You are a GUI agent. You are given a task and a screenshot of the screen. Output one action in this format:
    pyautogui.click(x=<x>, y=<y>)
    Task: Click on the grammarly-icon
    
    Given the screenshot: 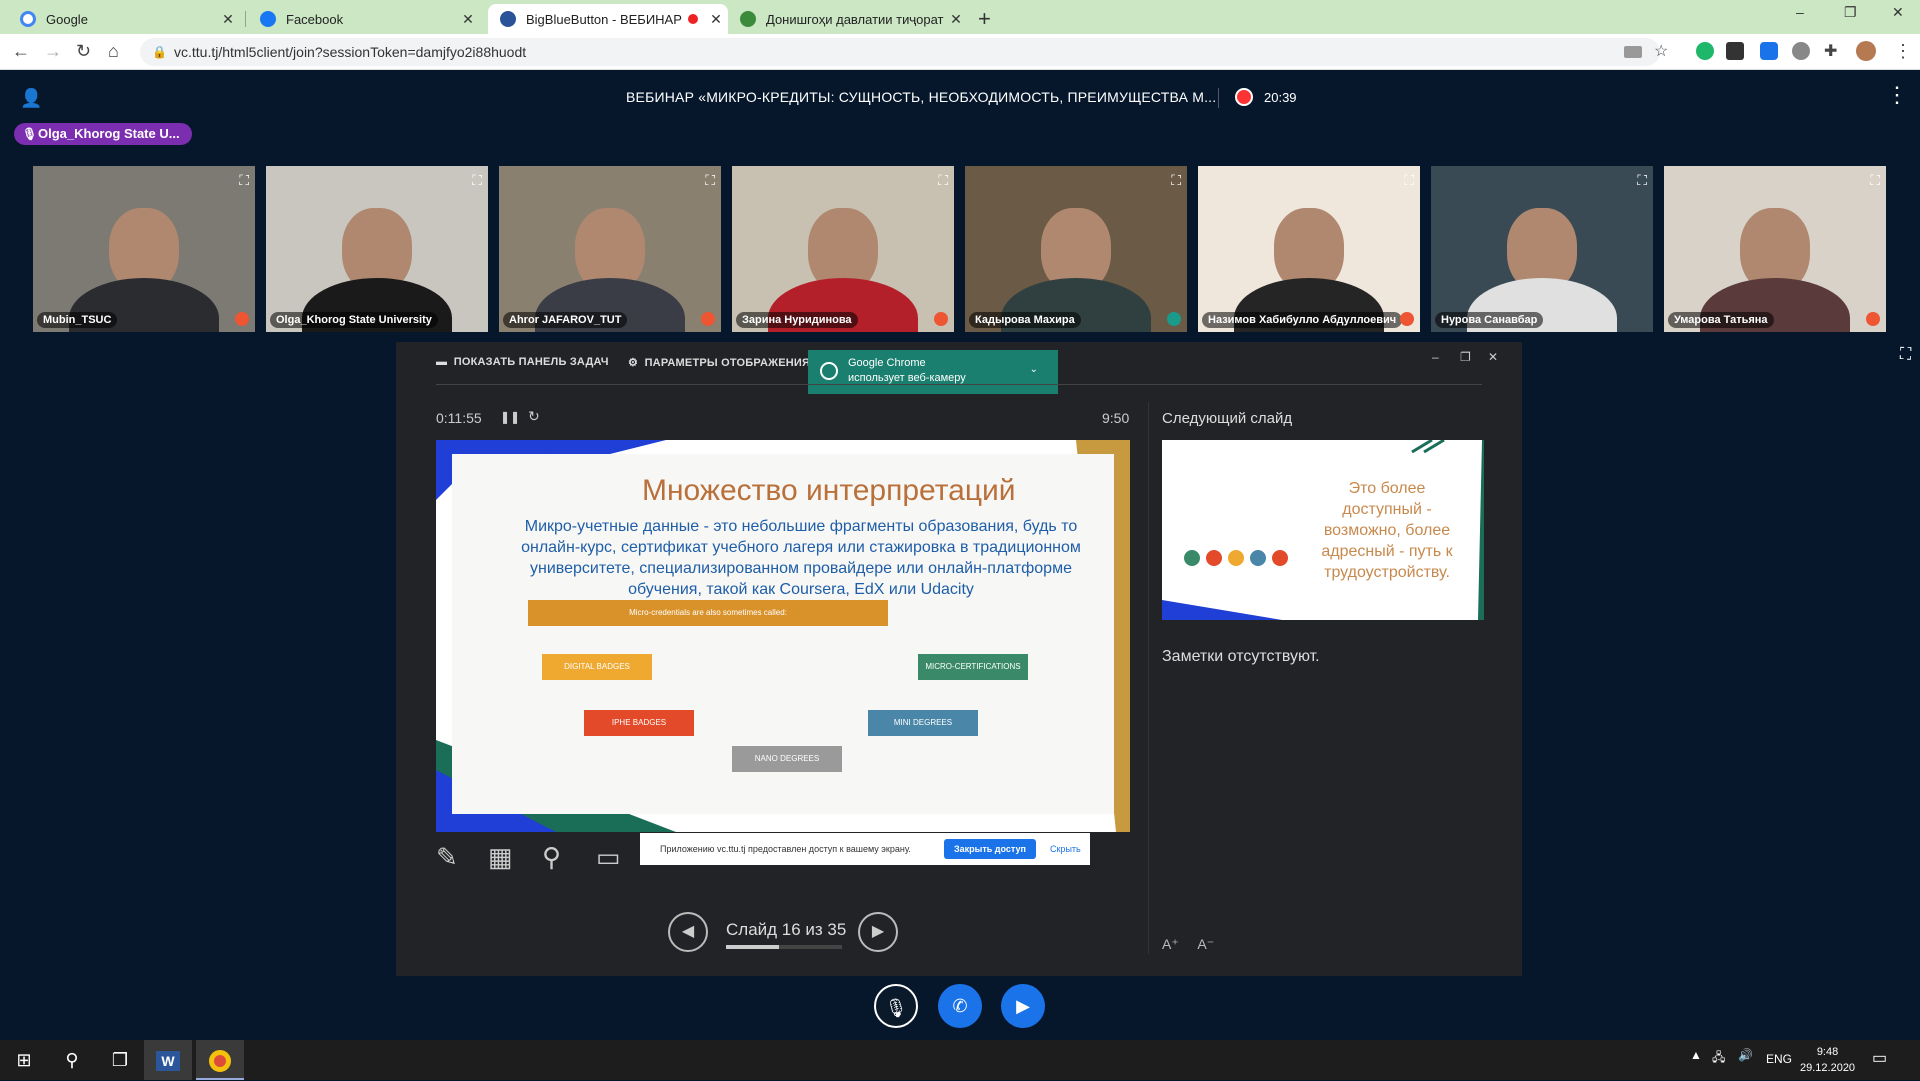 What is the action you would take?
    pyautogui.click(x=1705, y=51)
    